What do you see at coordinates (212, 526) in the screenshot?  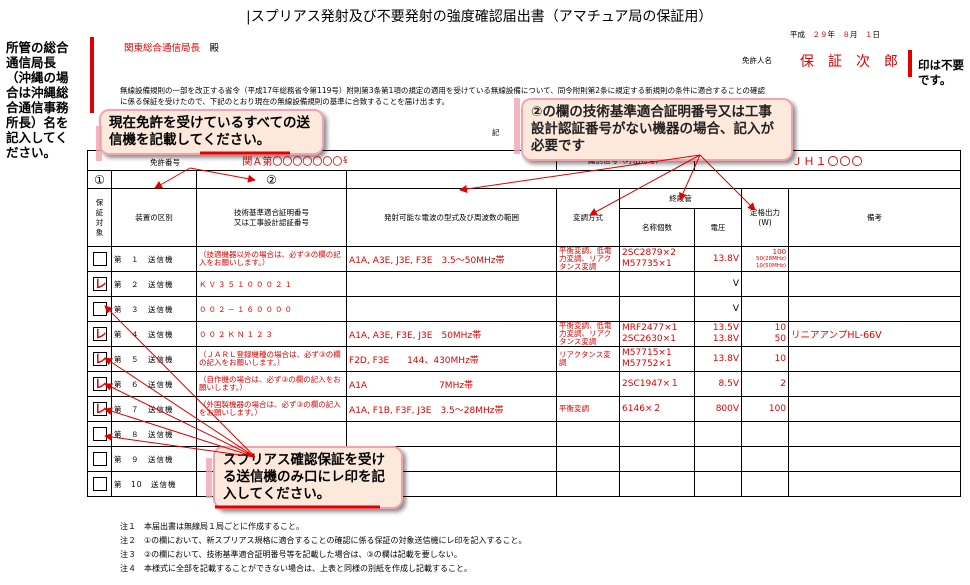 I see `note-1: 注１ 本届出書は無線局１局ごとに作成すること。` at bounding box center [212, 526].